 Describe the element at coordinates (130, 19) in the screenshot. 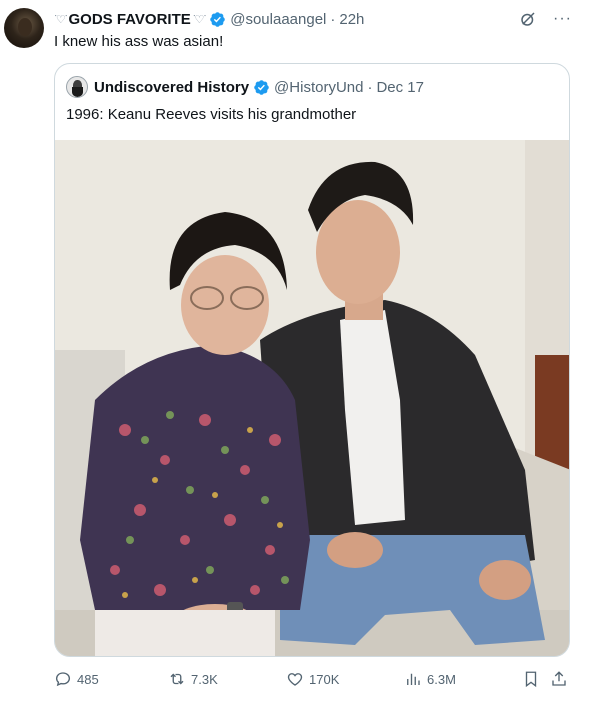

I see `display-name: GODS FAVORITE` at that location.